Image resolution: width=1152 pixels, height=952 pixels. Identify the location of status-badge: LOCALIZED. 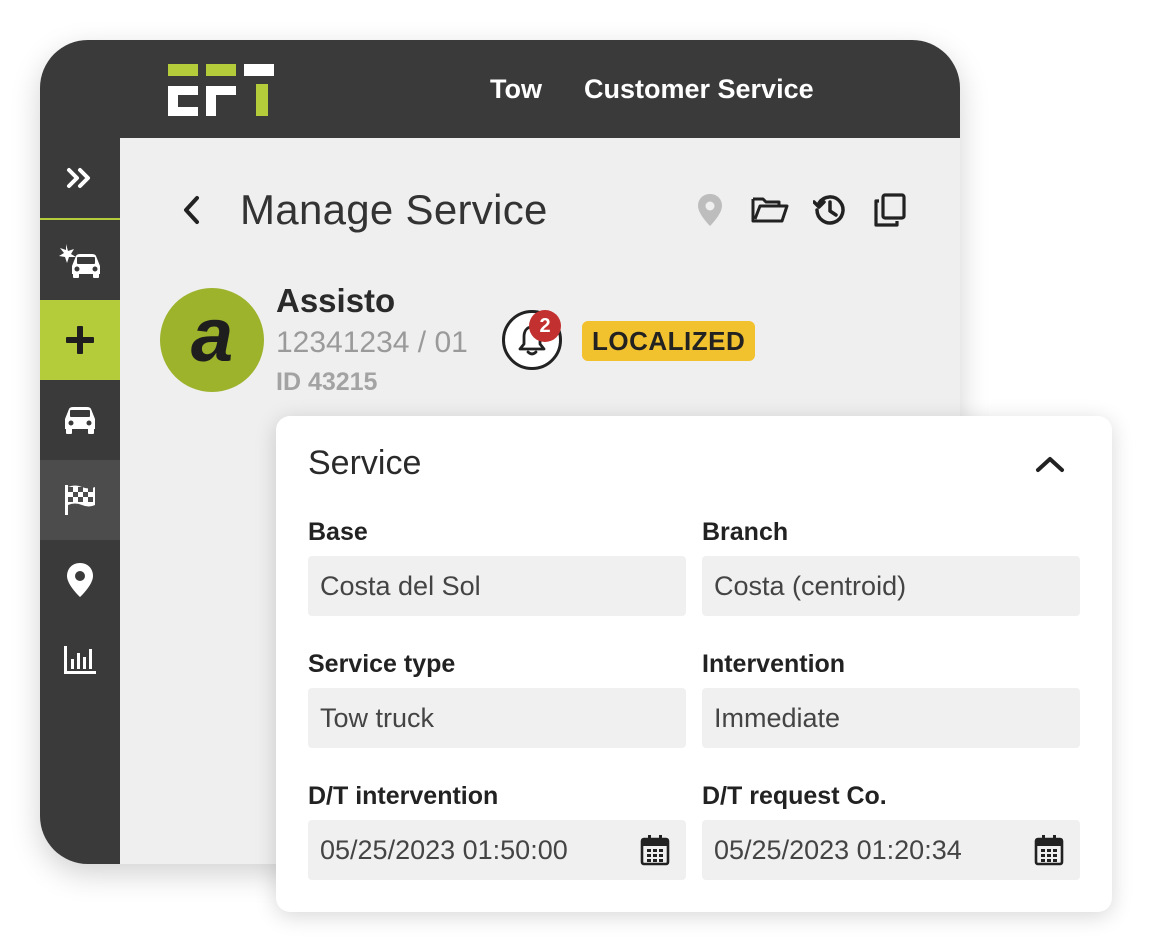
(669, 341).